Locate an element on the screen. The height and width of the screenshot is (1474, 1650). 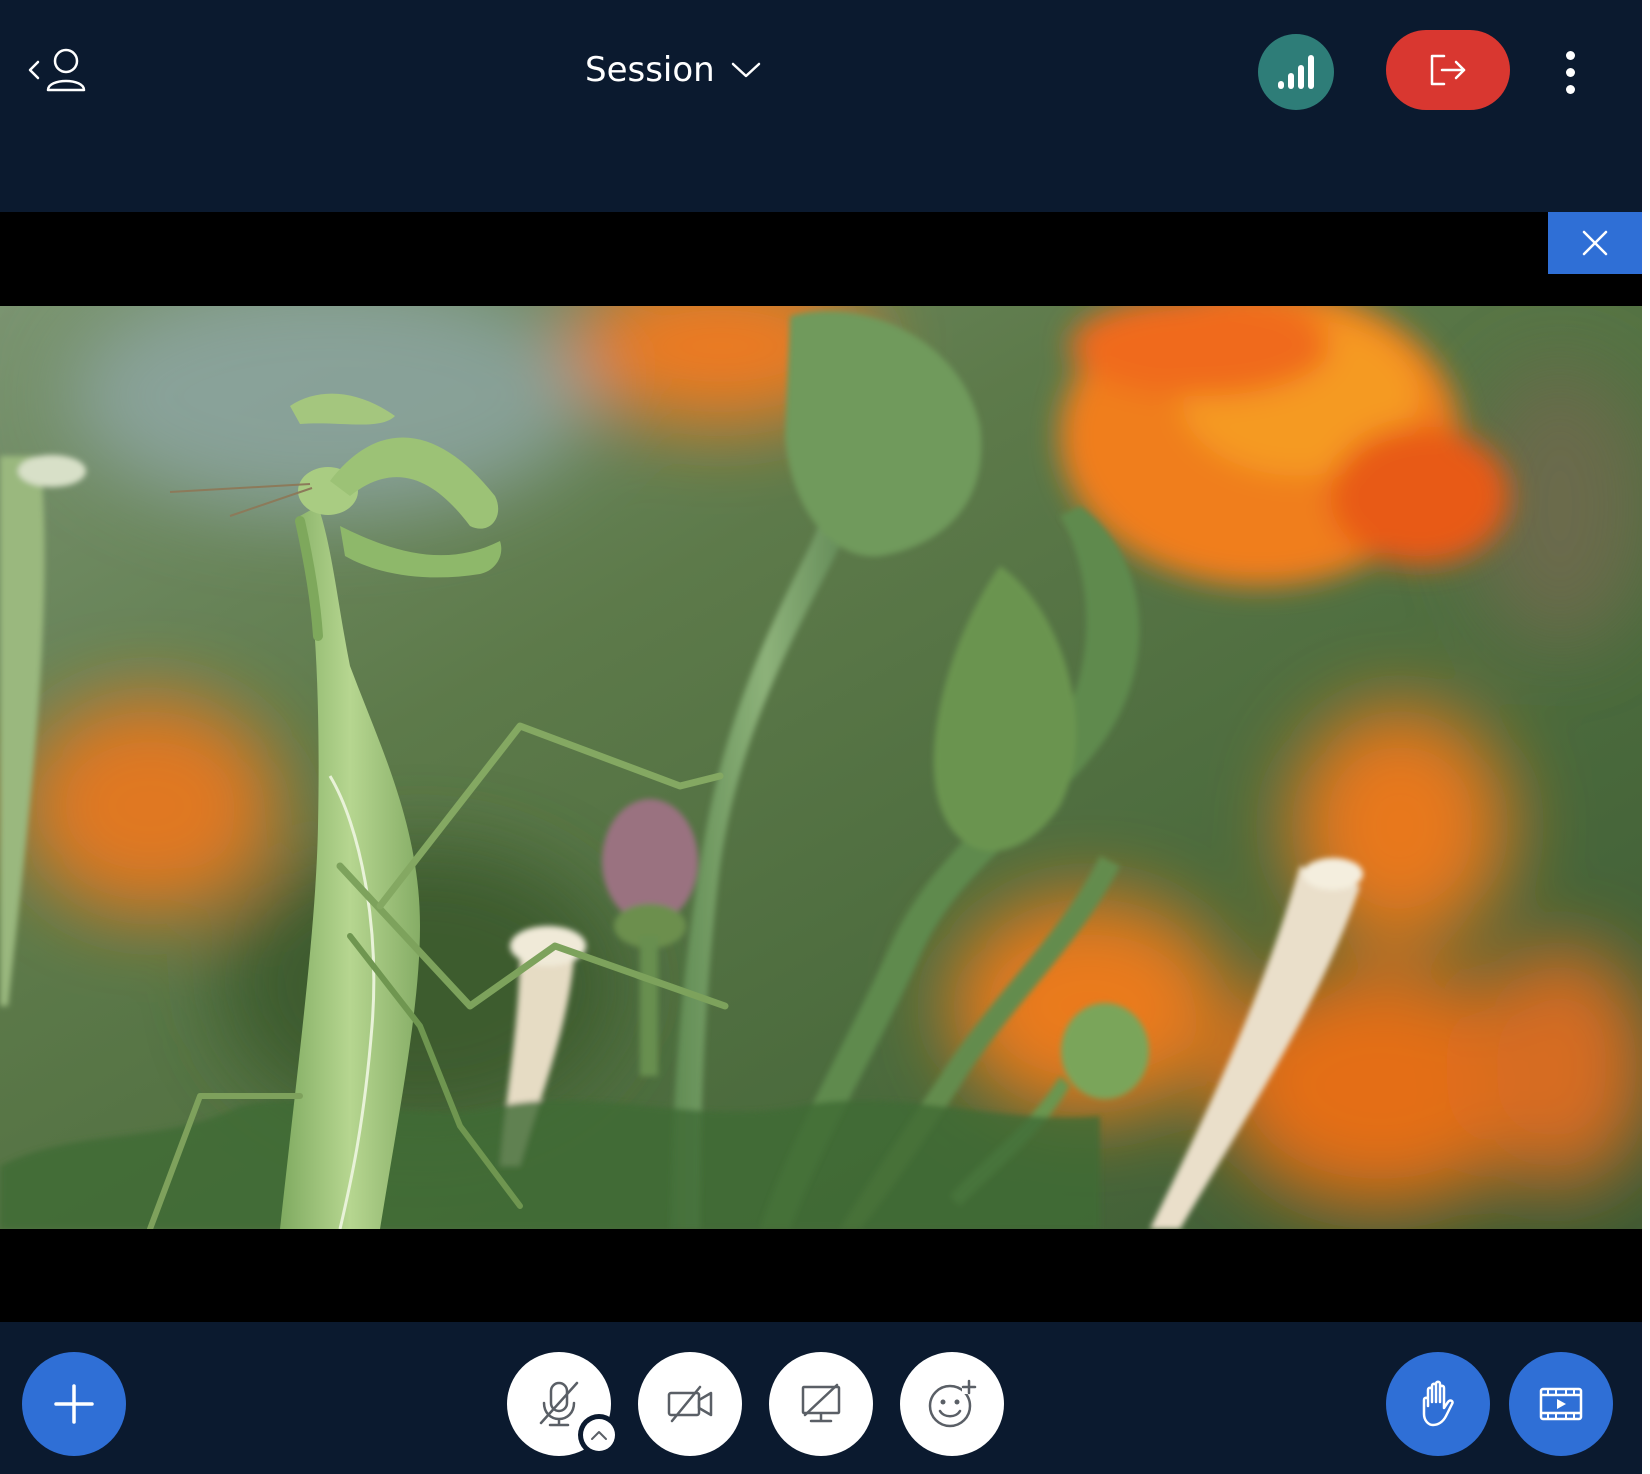
connection-quality-button is located at coordinates (1296, 72).